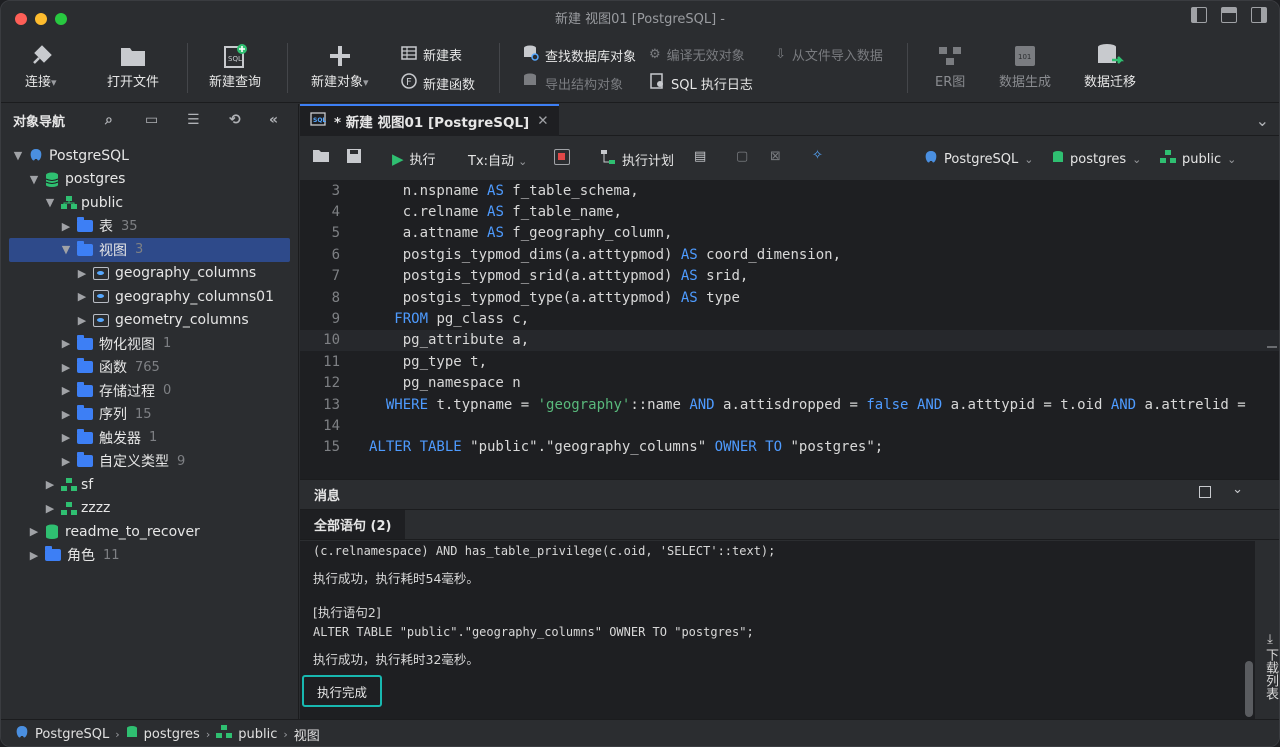  What do you see at coordinates (431, 54) in the screenshot?
I see `new-table-button: 新建表` at bounding box center [431, 54].